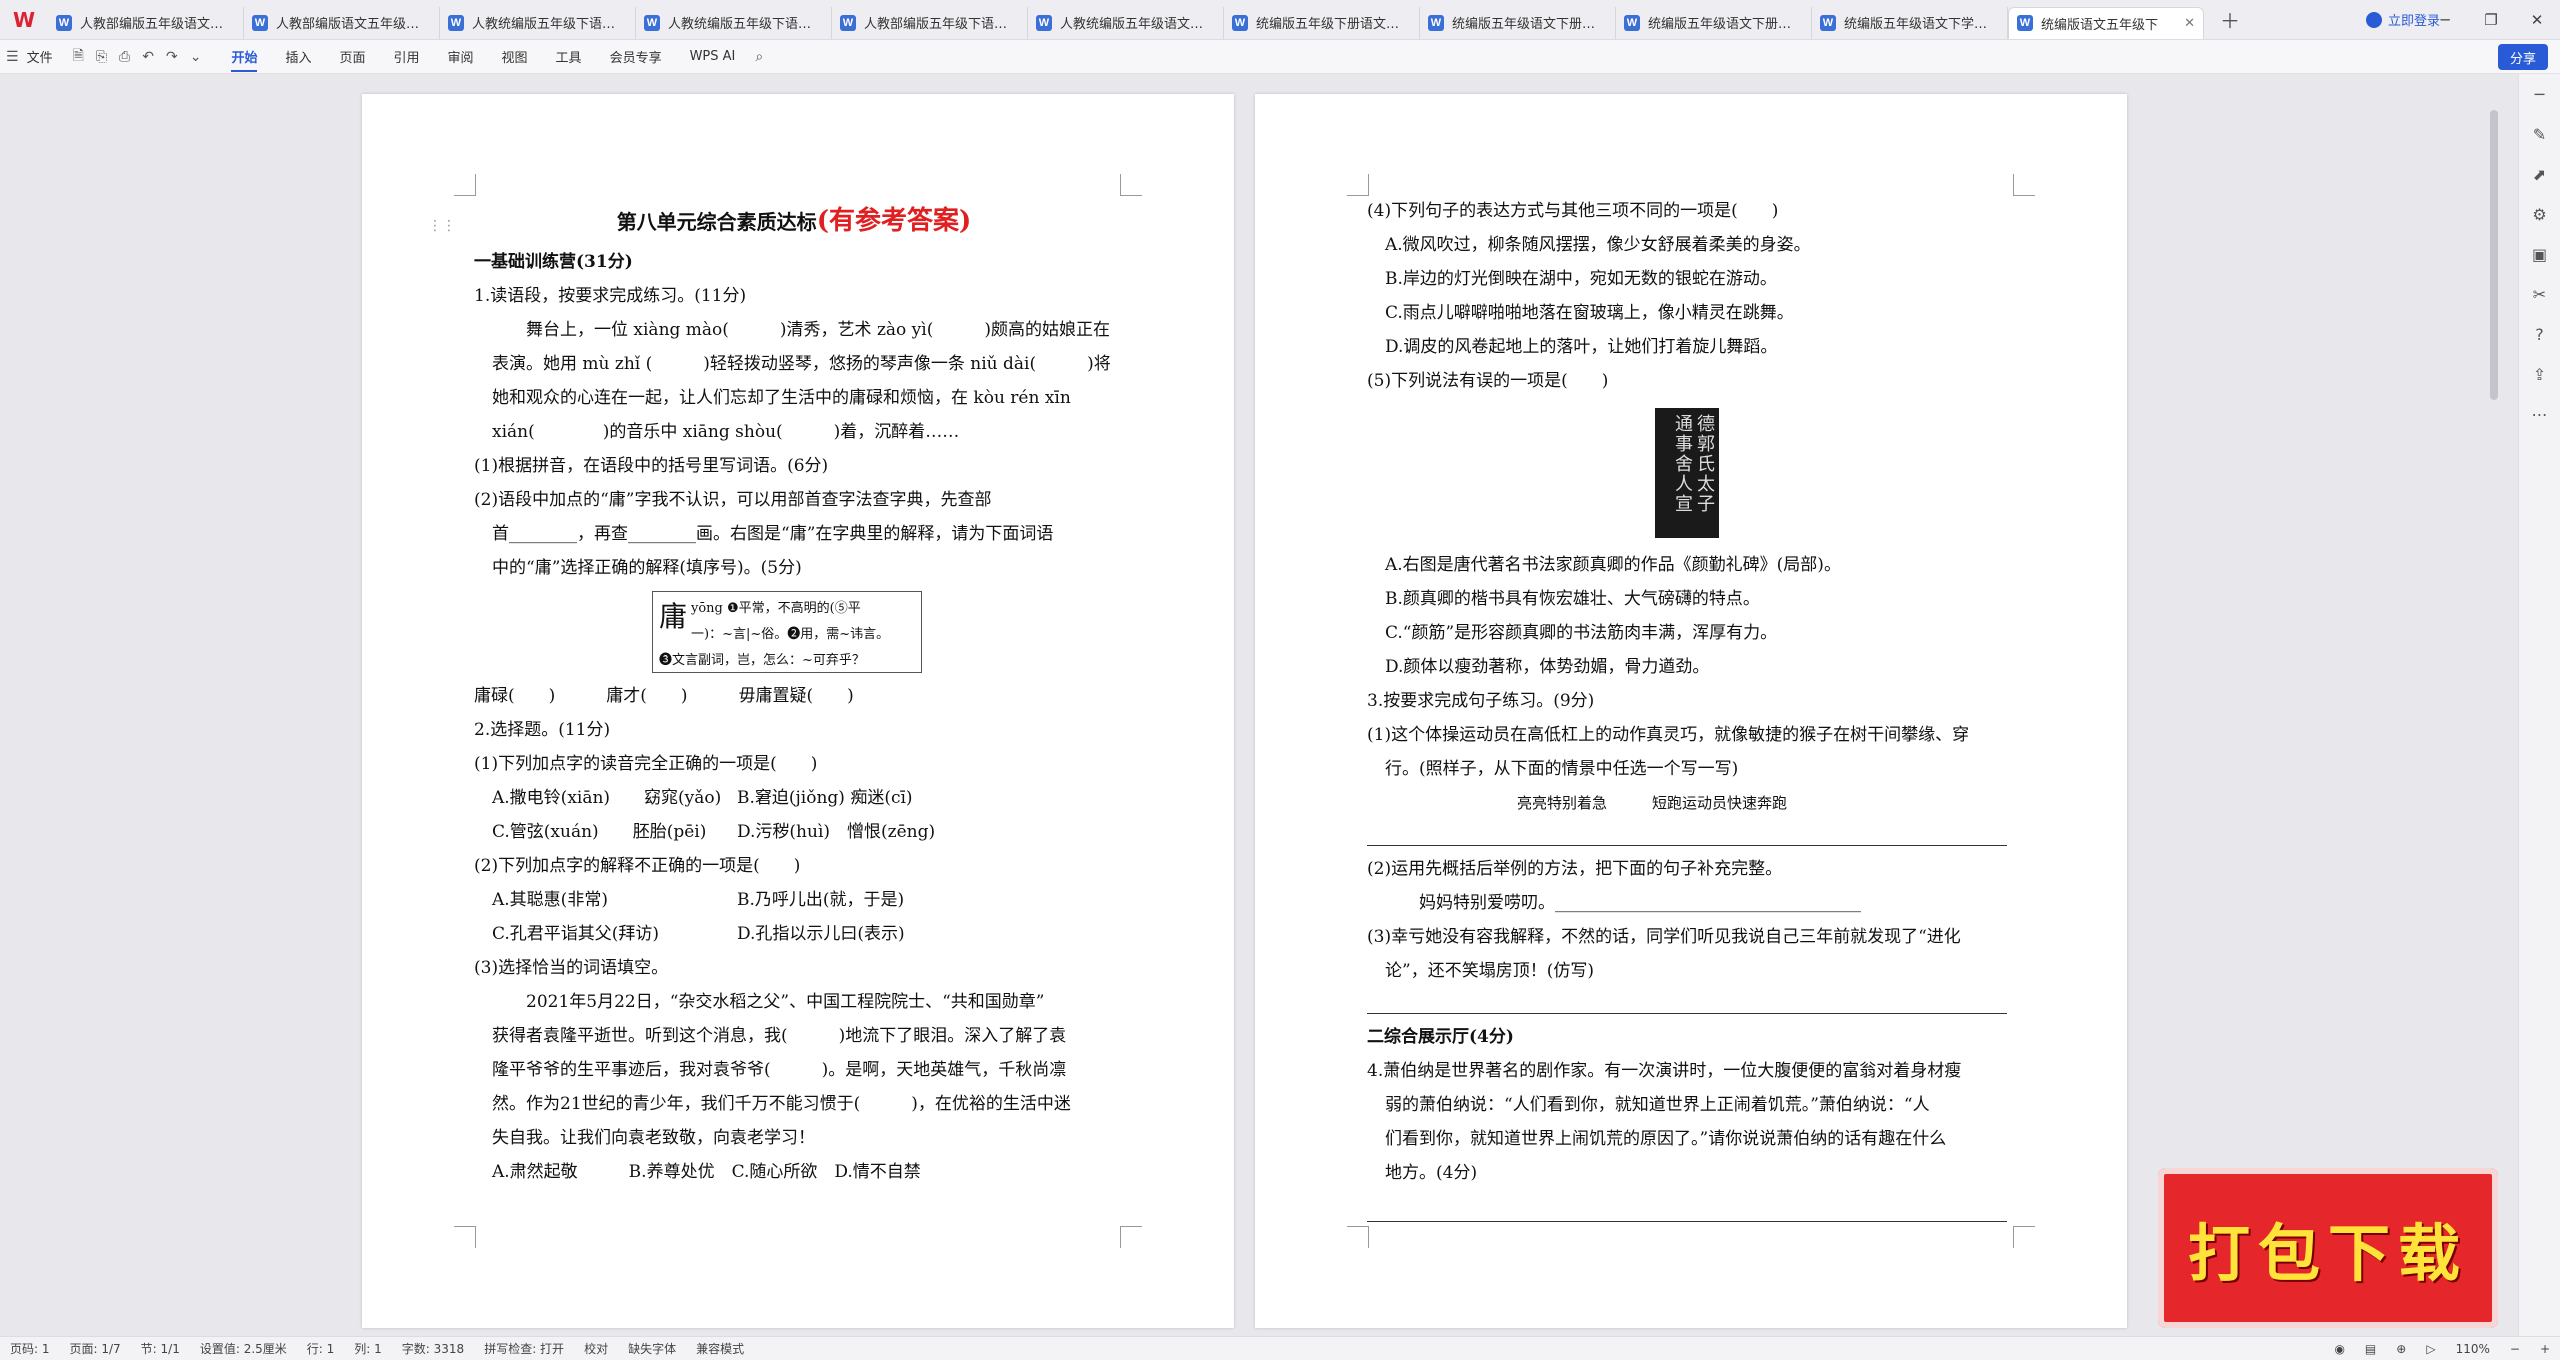 This screenshot has width=2560, height=1360. Describe the element at coordinates (2545, 1349) in the screenshot. I see `zoom-in-icon: +` at that location.